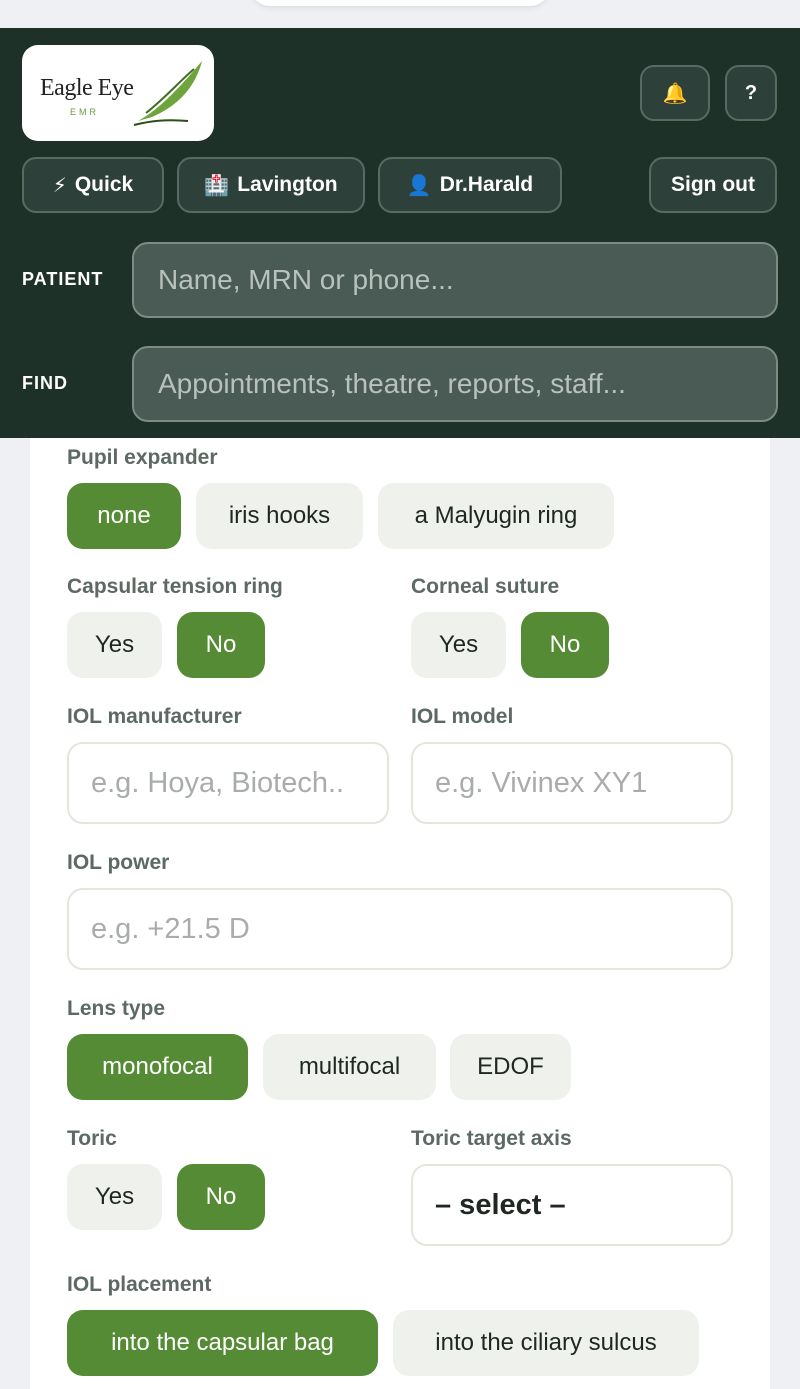  What do you see at coordinates (349, 1067) in the screenshot?
I see `lens-type-multifocal: multifocal` at bounding box center [349, 1067].